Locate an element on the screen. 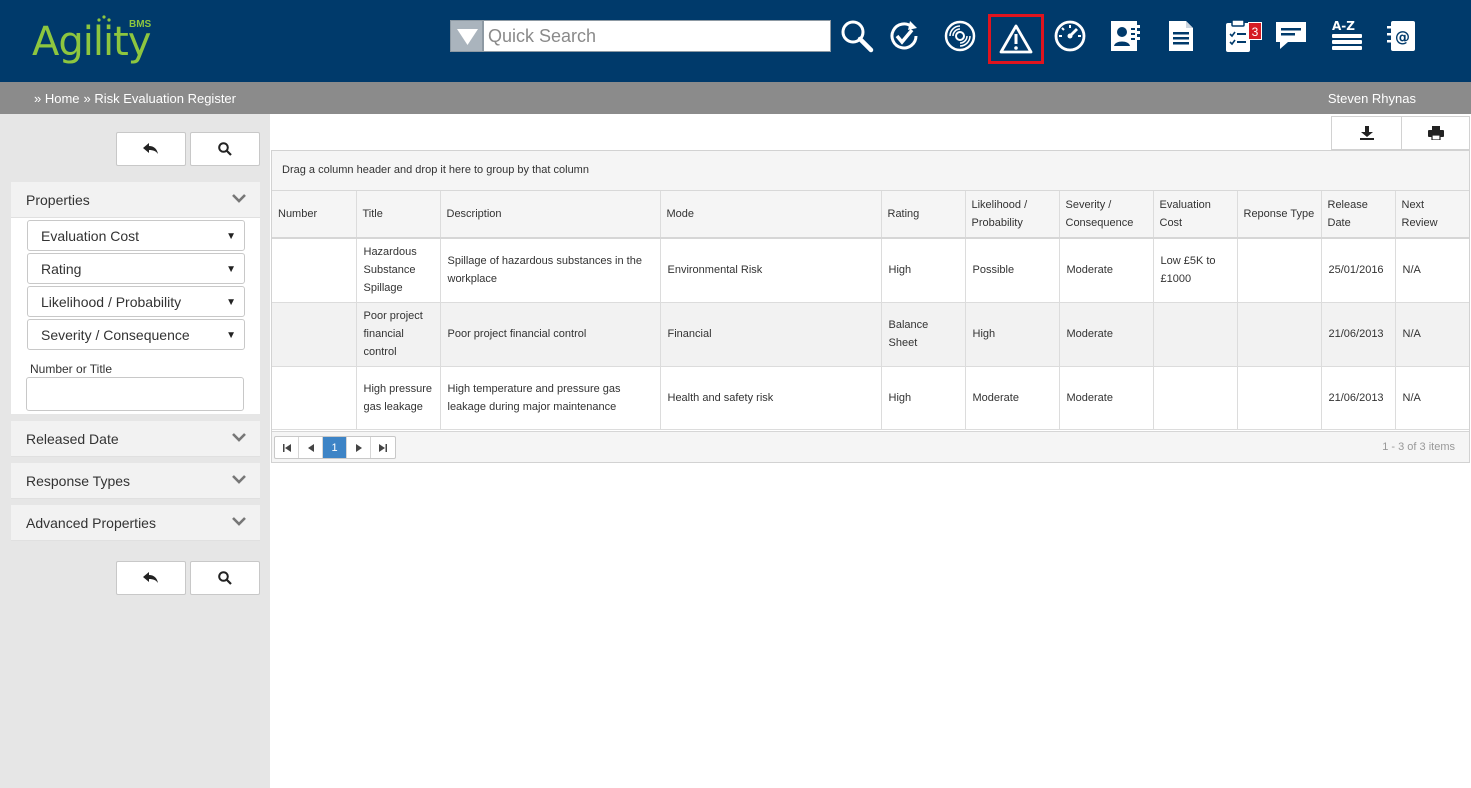 This screenshot has width=1471, height=788. dashboard-button is located at coordinates (1070, 36).